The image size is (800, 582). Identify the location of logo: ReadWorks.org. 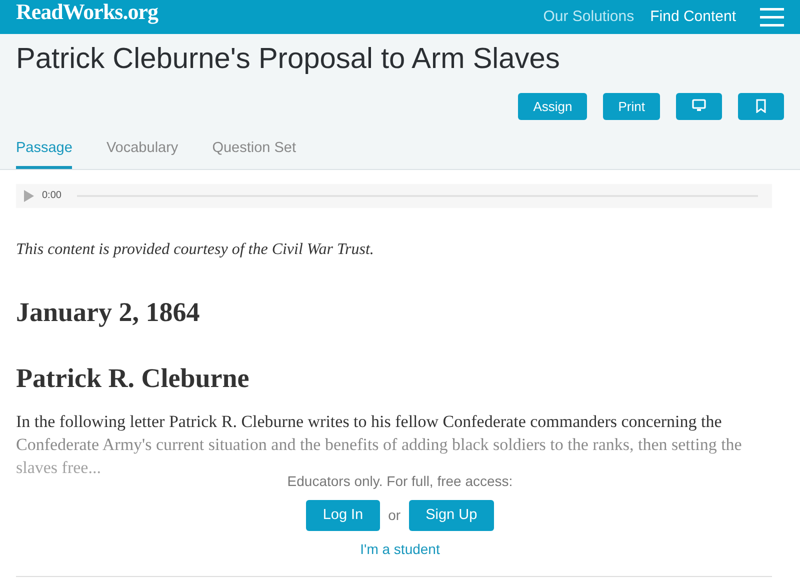
(87, 12).